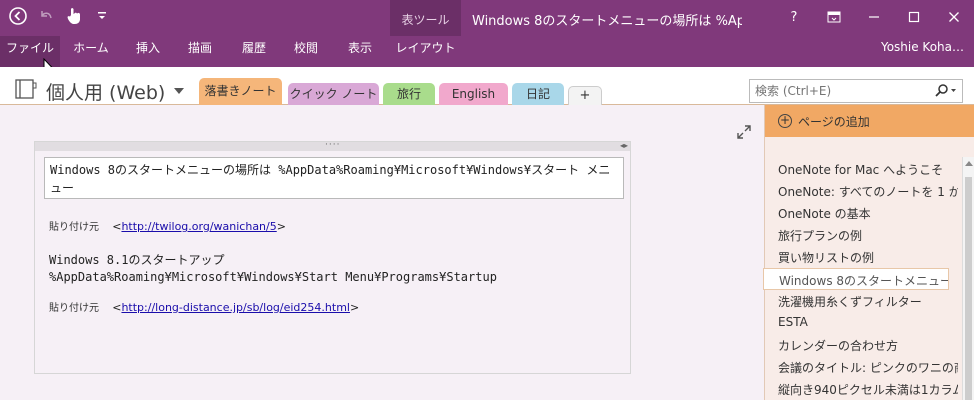  I want to click on section-tab-travel: 旅行, so click(409, 94).